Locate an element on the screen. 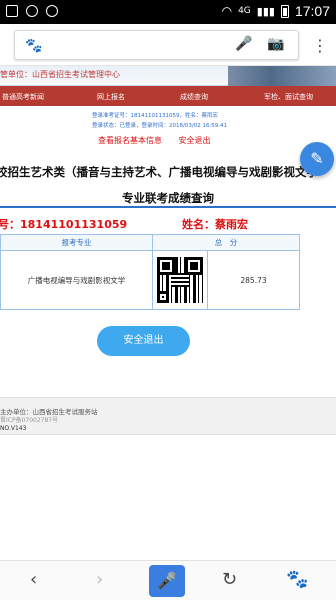  wifi-icon: ◠ is located at coordinates (227, 11).